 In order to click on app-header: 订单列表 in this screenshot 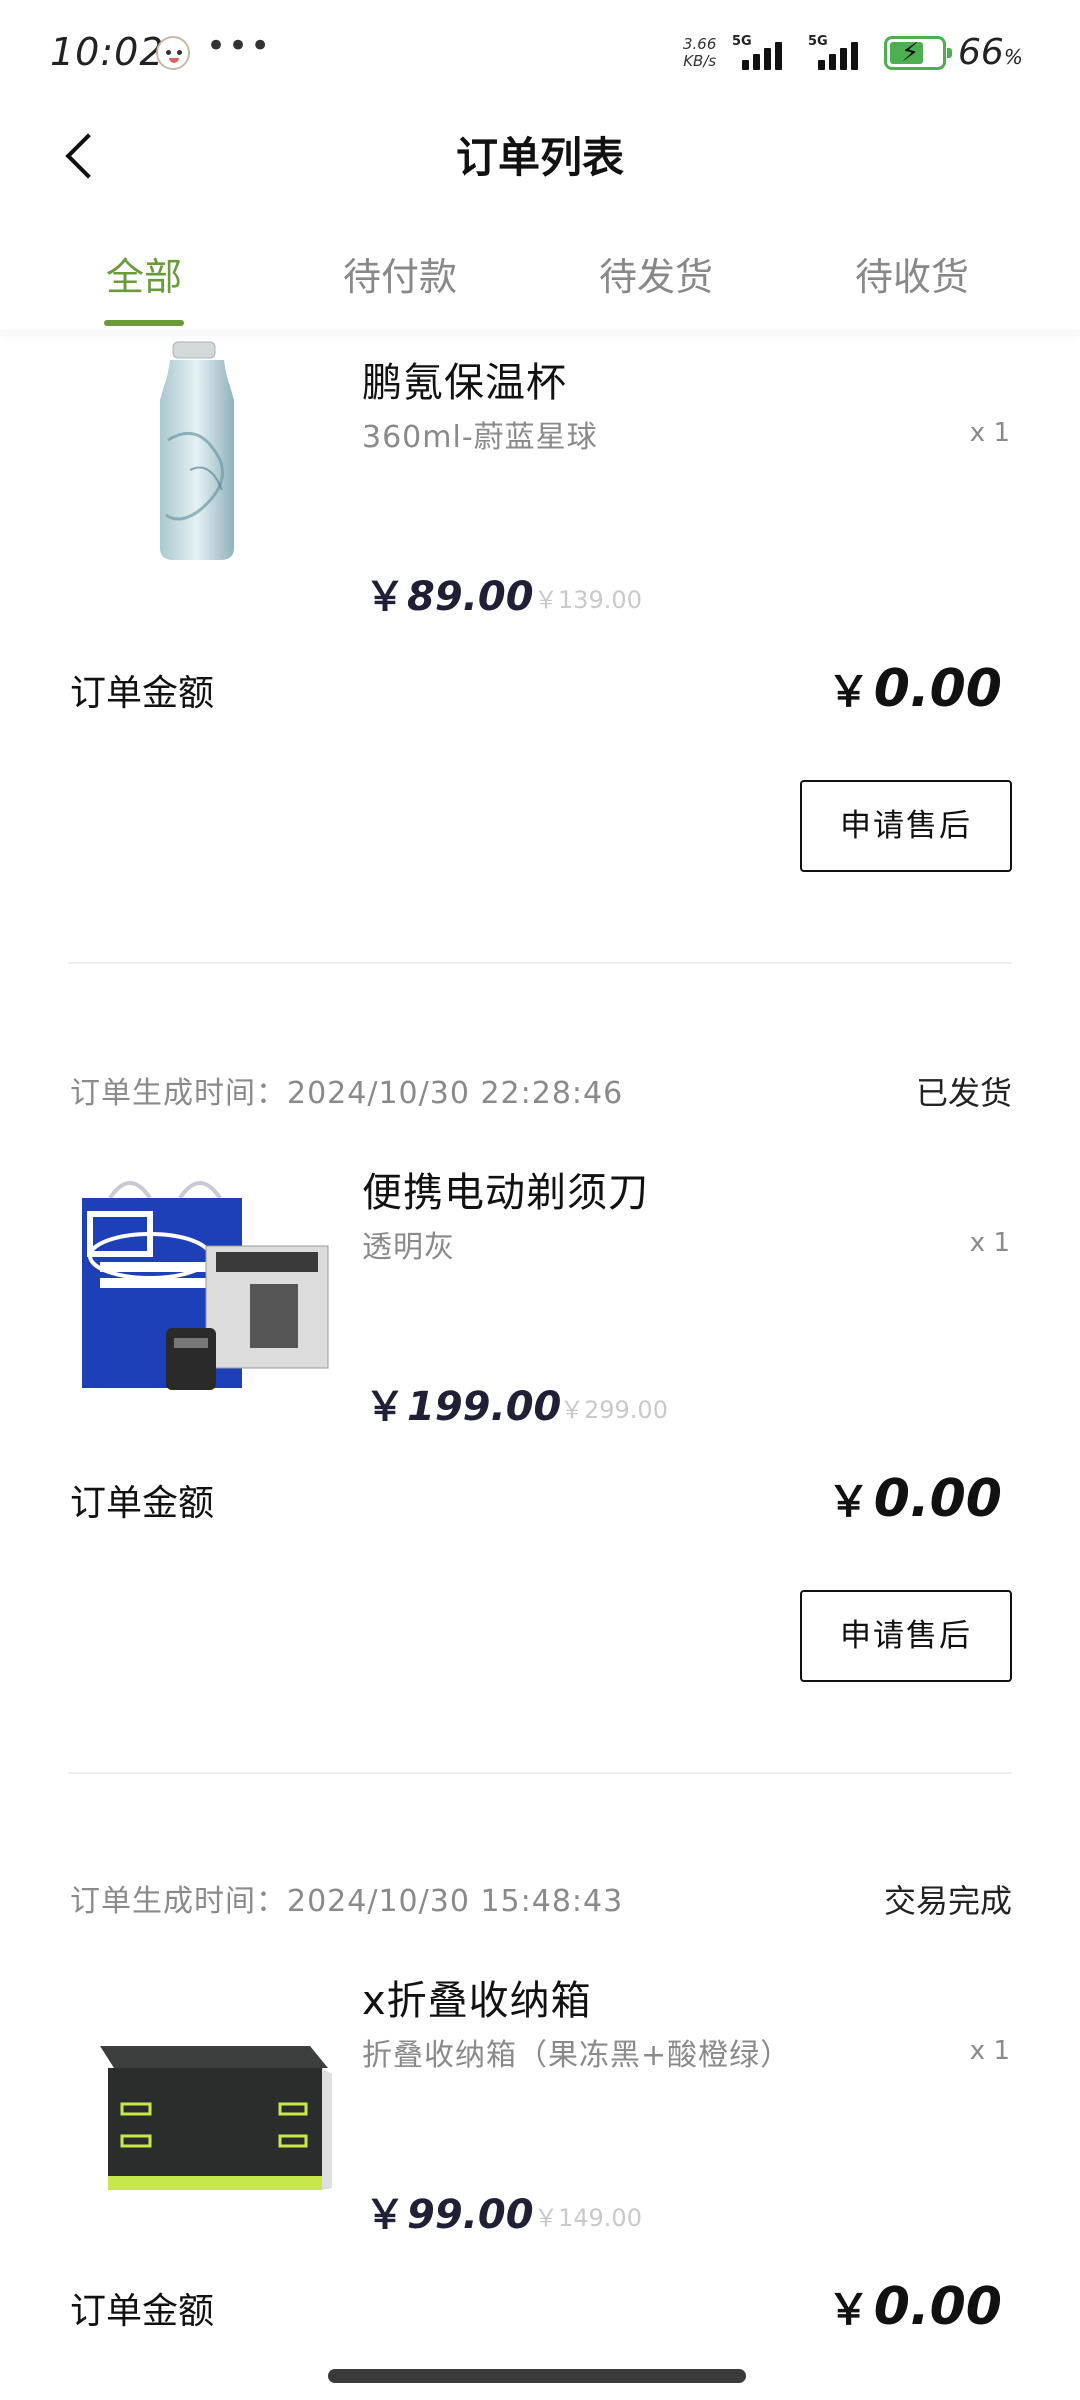, I will do `click(540, 160)`.